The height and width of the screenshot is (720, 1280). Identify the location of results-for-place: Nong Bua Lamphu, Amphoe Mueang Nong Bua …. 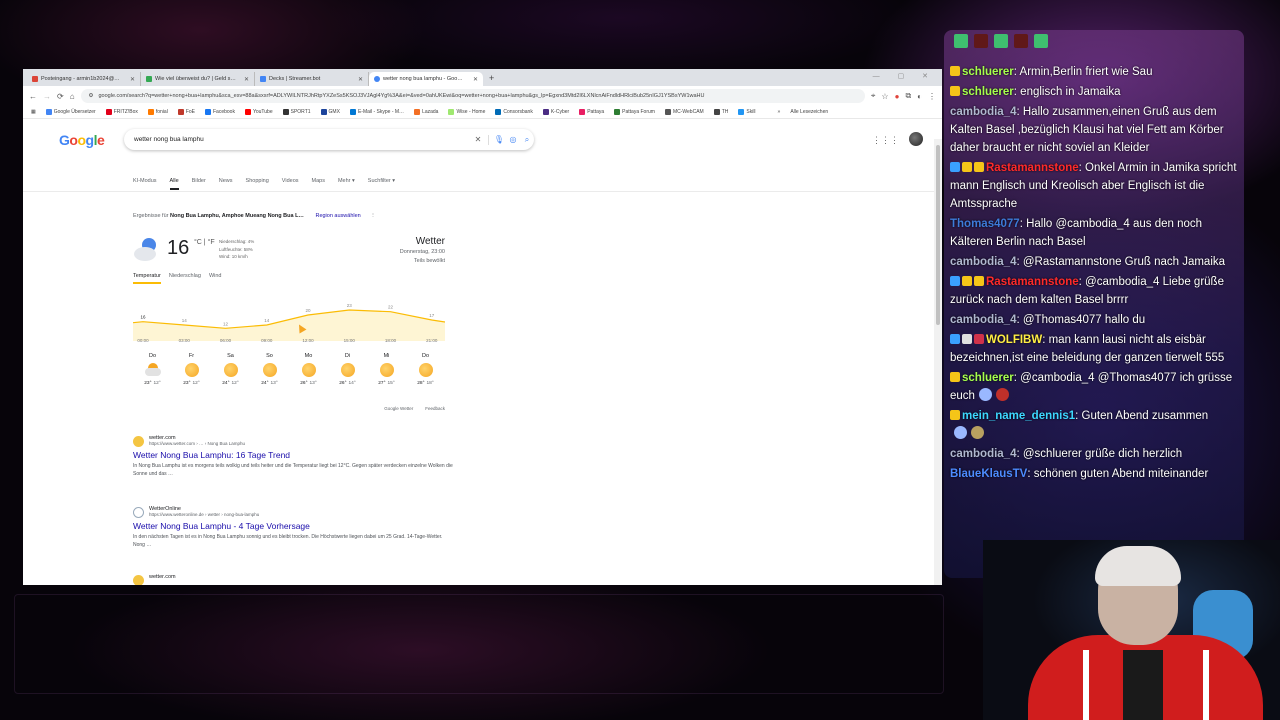
(237, 216).